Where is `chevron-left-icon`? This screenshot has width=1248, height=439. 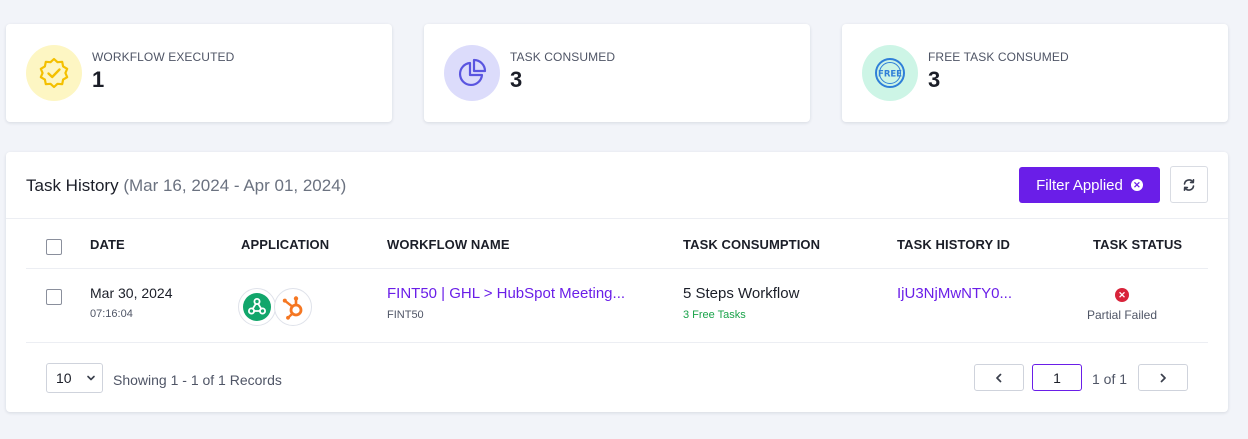
chevron-left-icon is located at coordinates (999, 377).